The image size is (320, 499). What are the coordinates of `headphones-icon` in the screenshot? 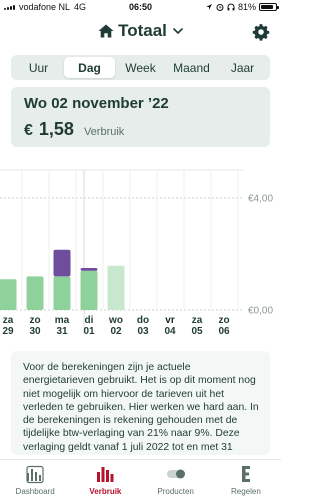 It's located at (231, 7).